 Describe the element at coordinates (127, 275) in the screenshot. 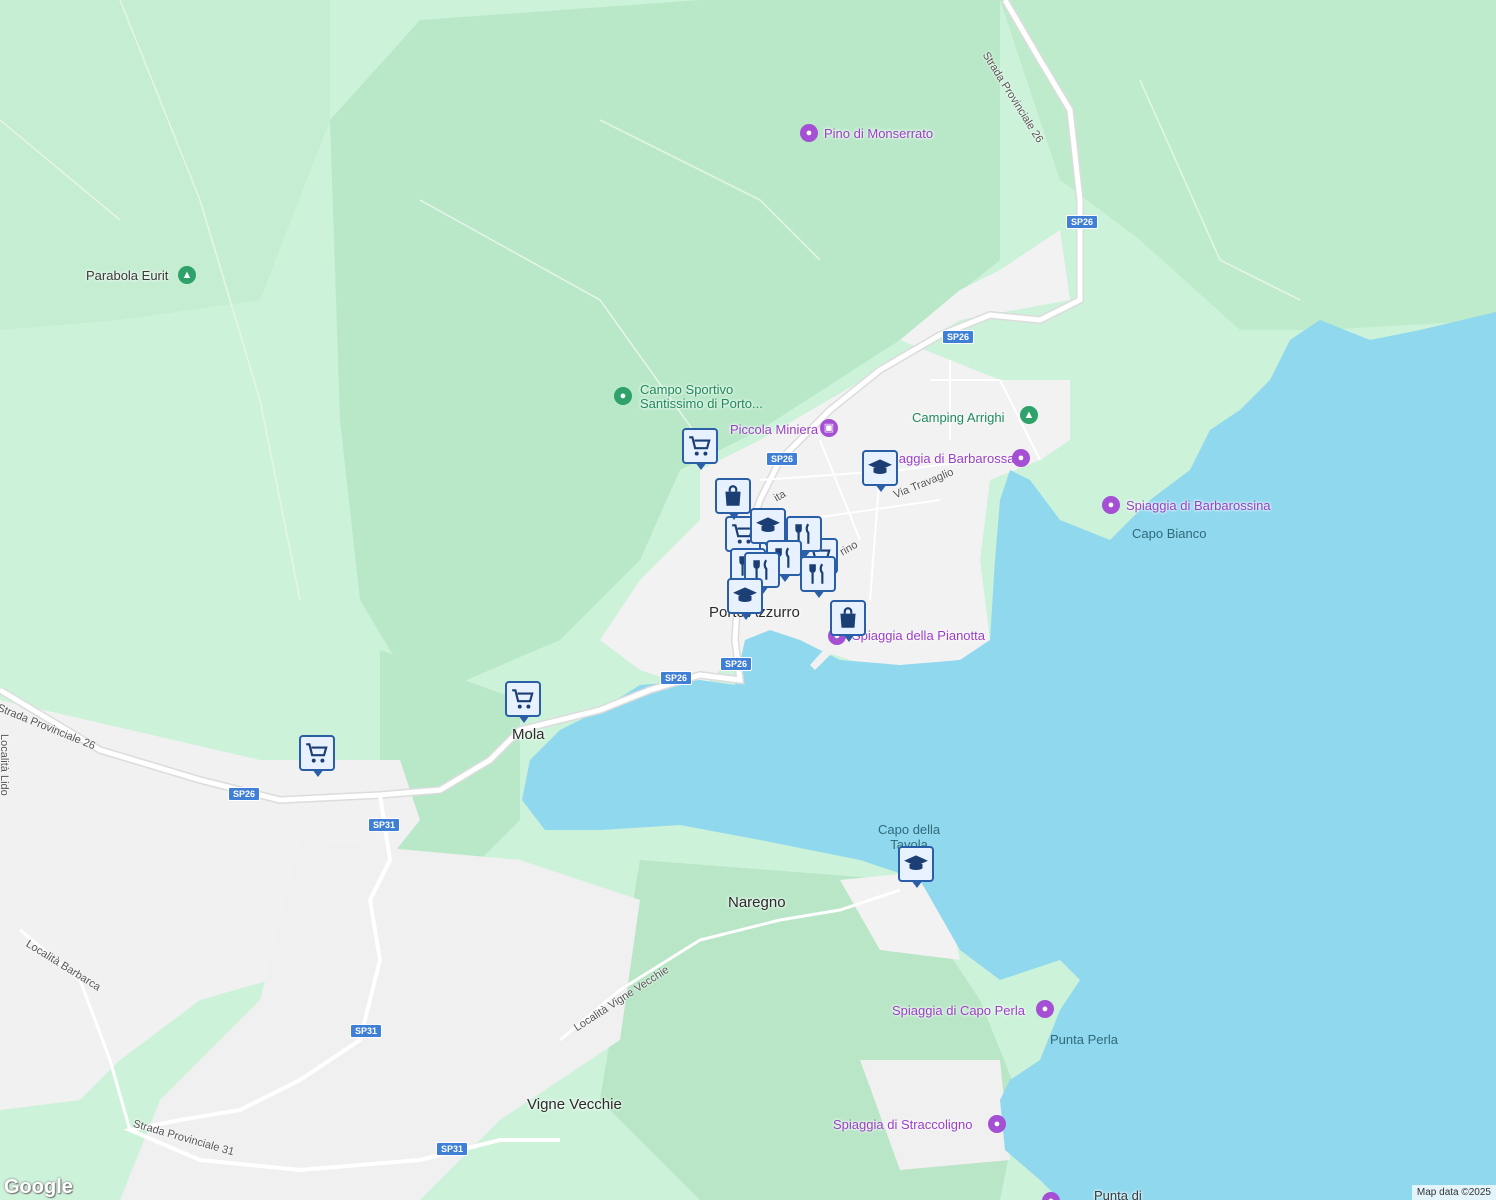

I see `poi-label-parabola-eurit: Parabola Eurit` at that location.